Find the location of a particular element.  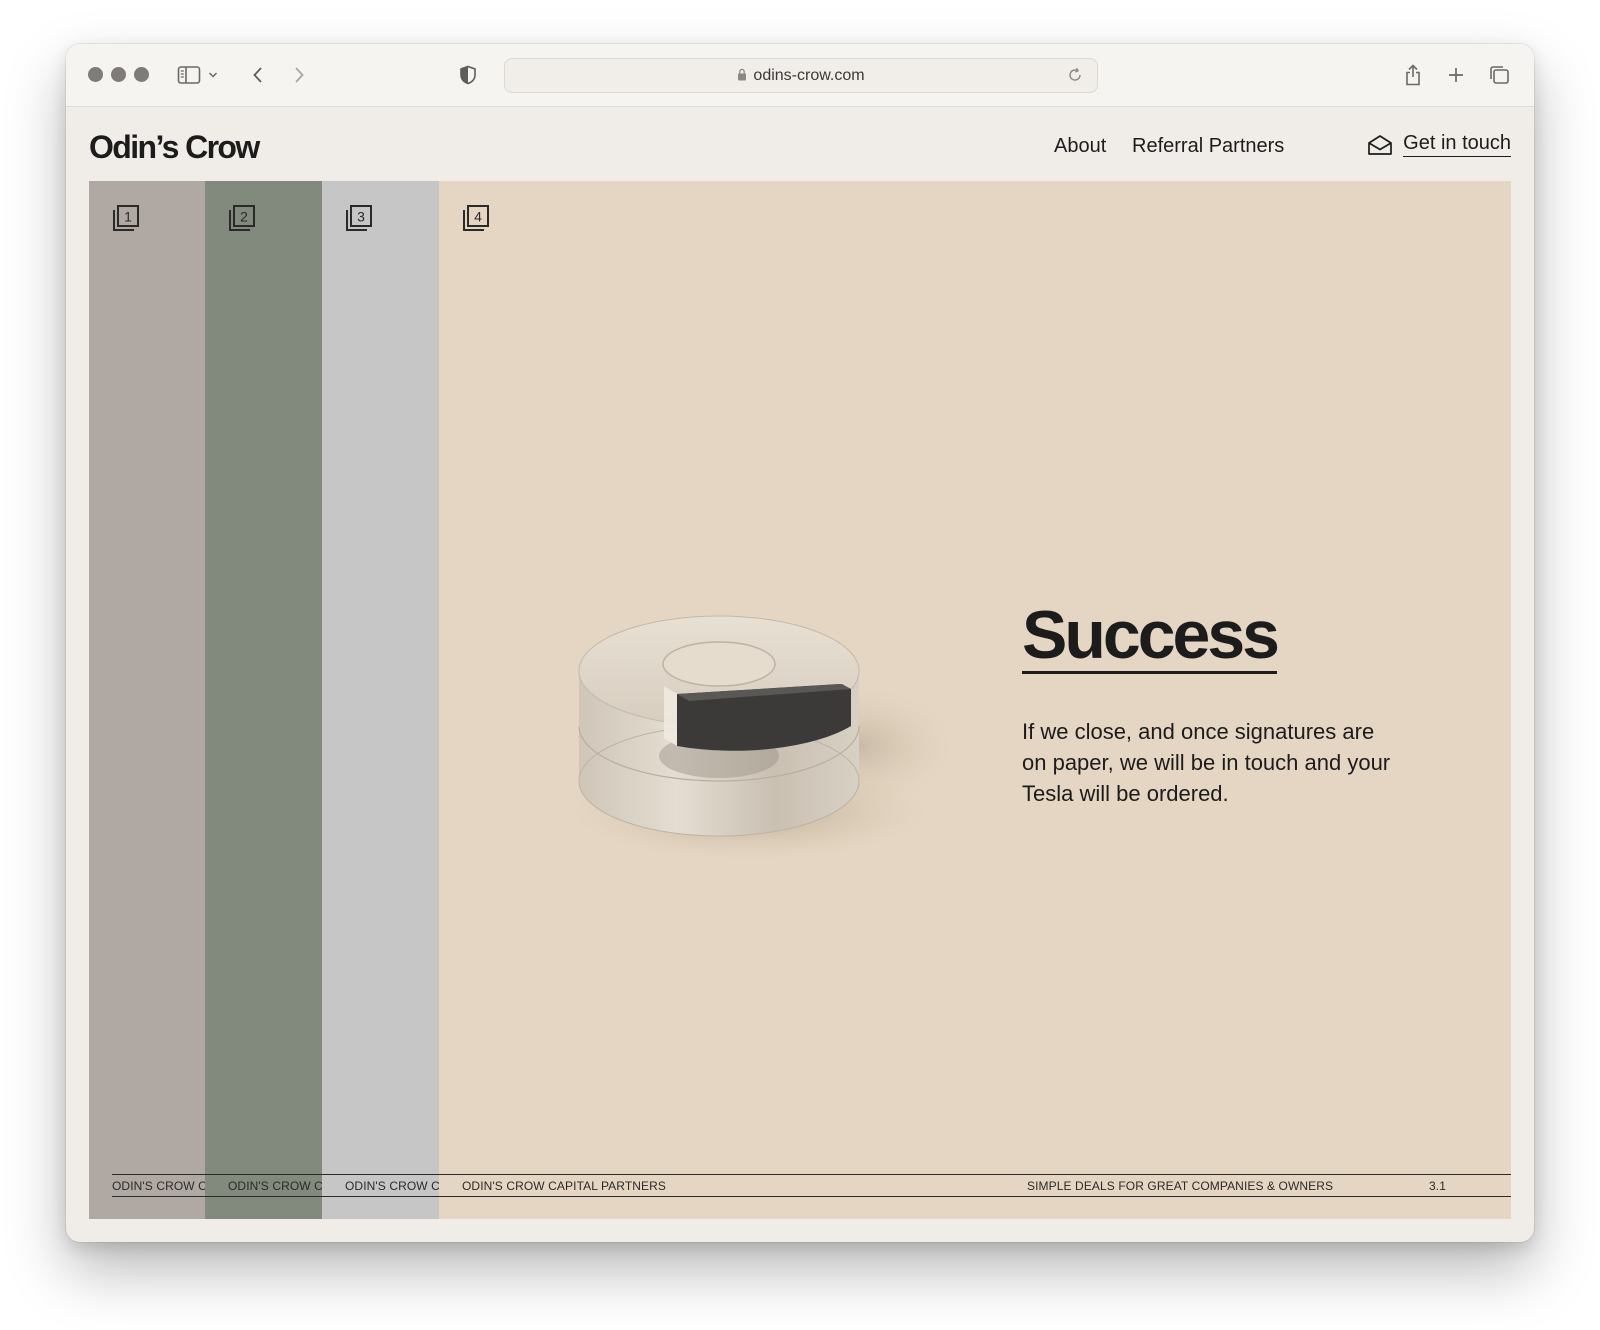

tabs-overview-icon is located at coordinates (1499, 75).